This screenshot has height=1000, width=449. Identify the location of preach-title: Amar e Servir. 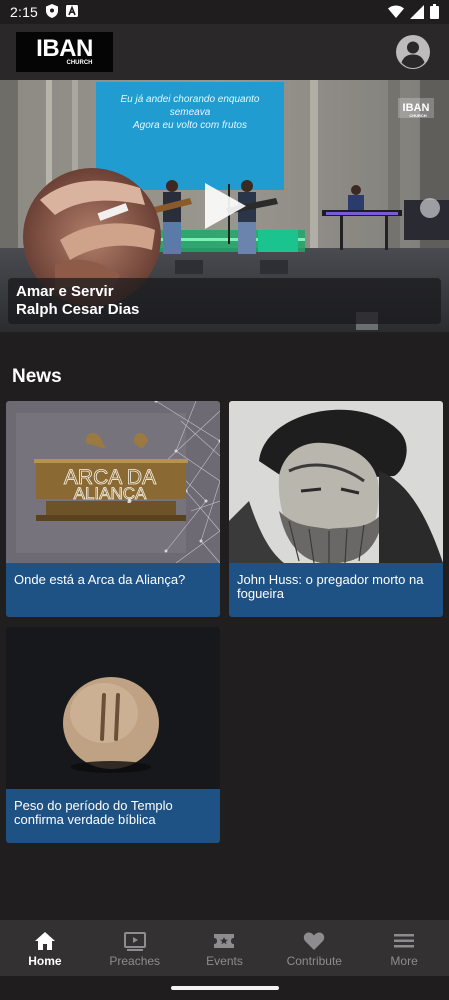
(65, 291).